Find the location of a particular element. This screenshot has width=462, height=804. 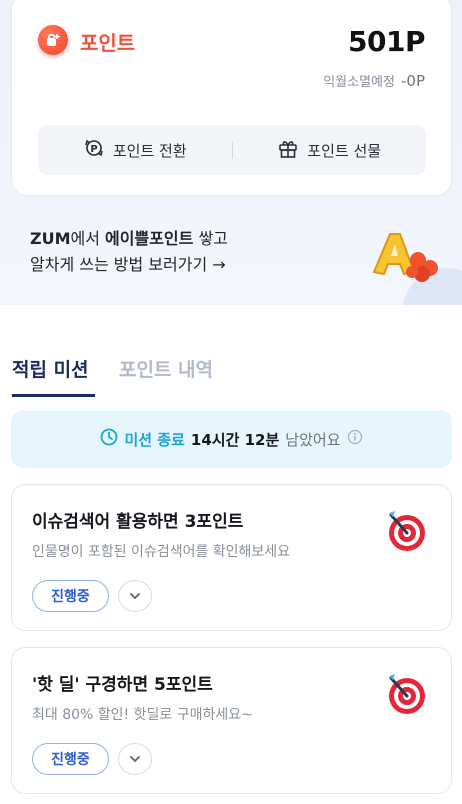

promo-text: 에서 is located at coordinates (88, 238).